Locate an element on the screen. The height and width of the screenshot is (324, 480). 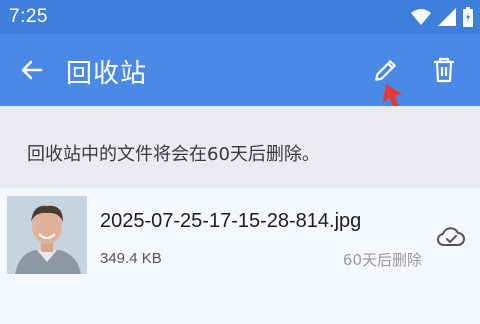
status-time: 7:25 is located at coordinates (28, 16).